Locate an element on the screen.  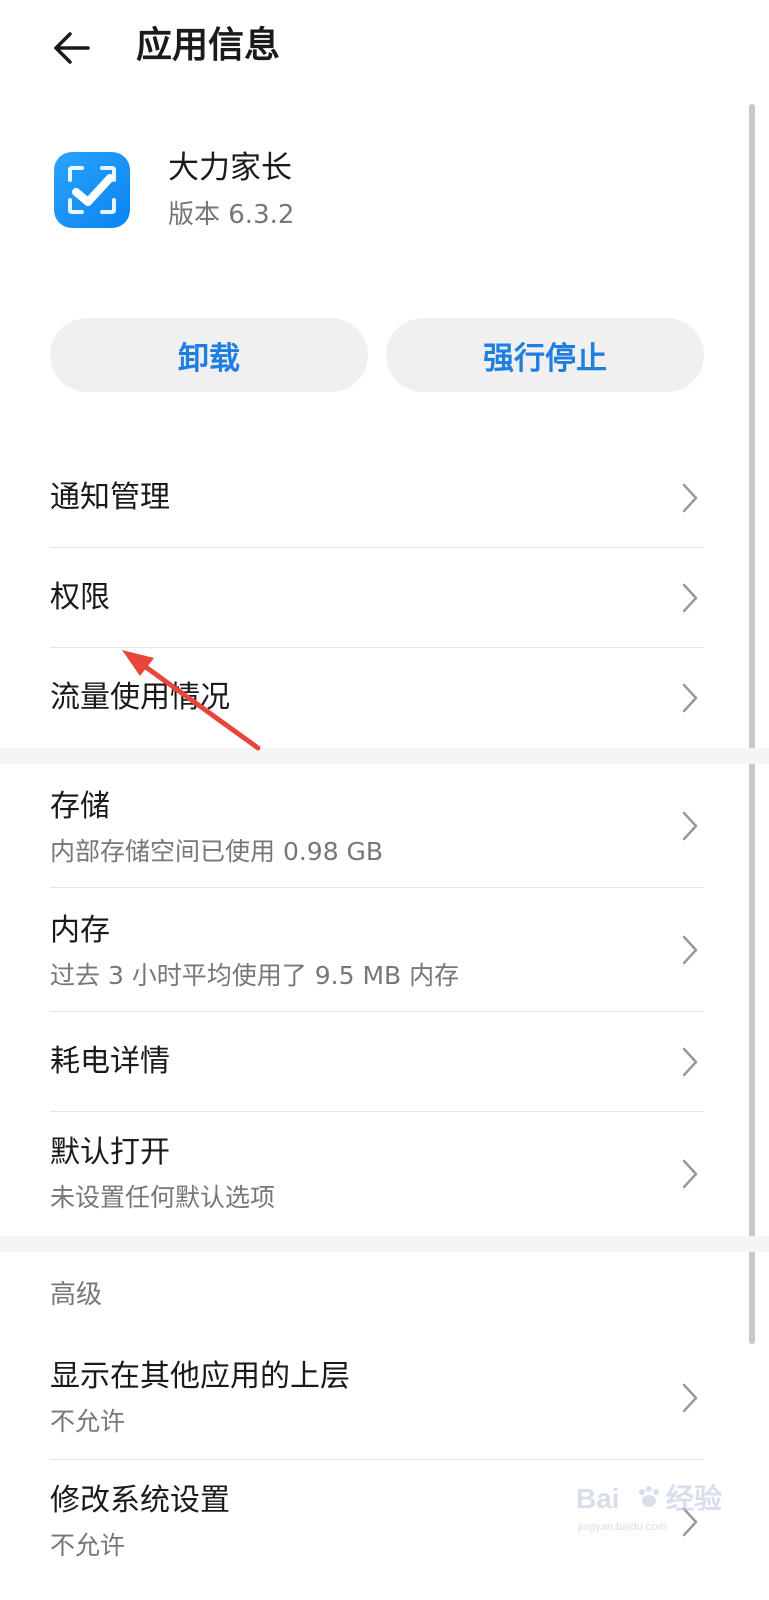
list-item-draw-over-apps: 显示在其他应用的上层 不允许 is located at coordinates (384, 1398).